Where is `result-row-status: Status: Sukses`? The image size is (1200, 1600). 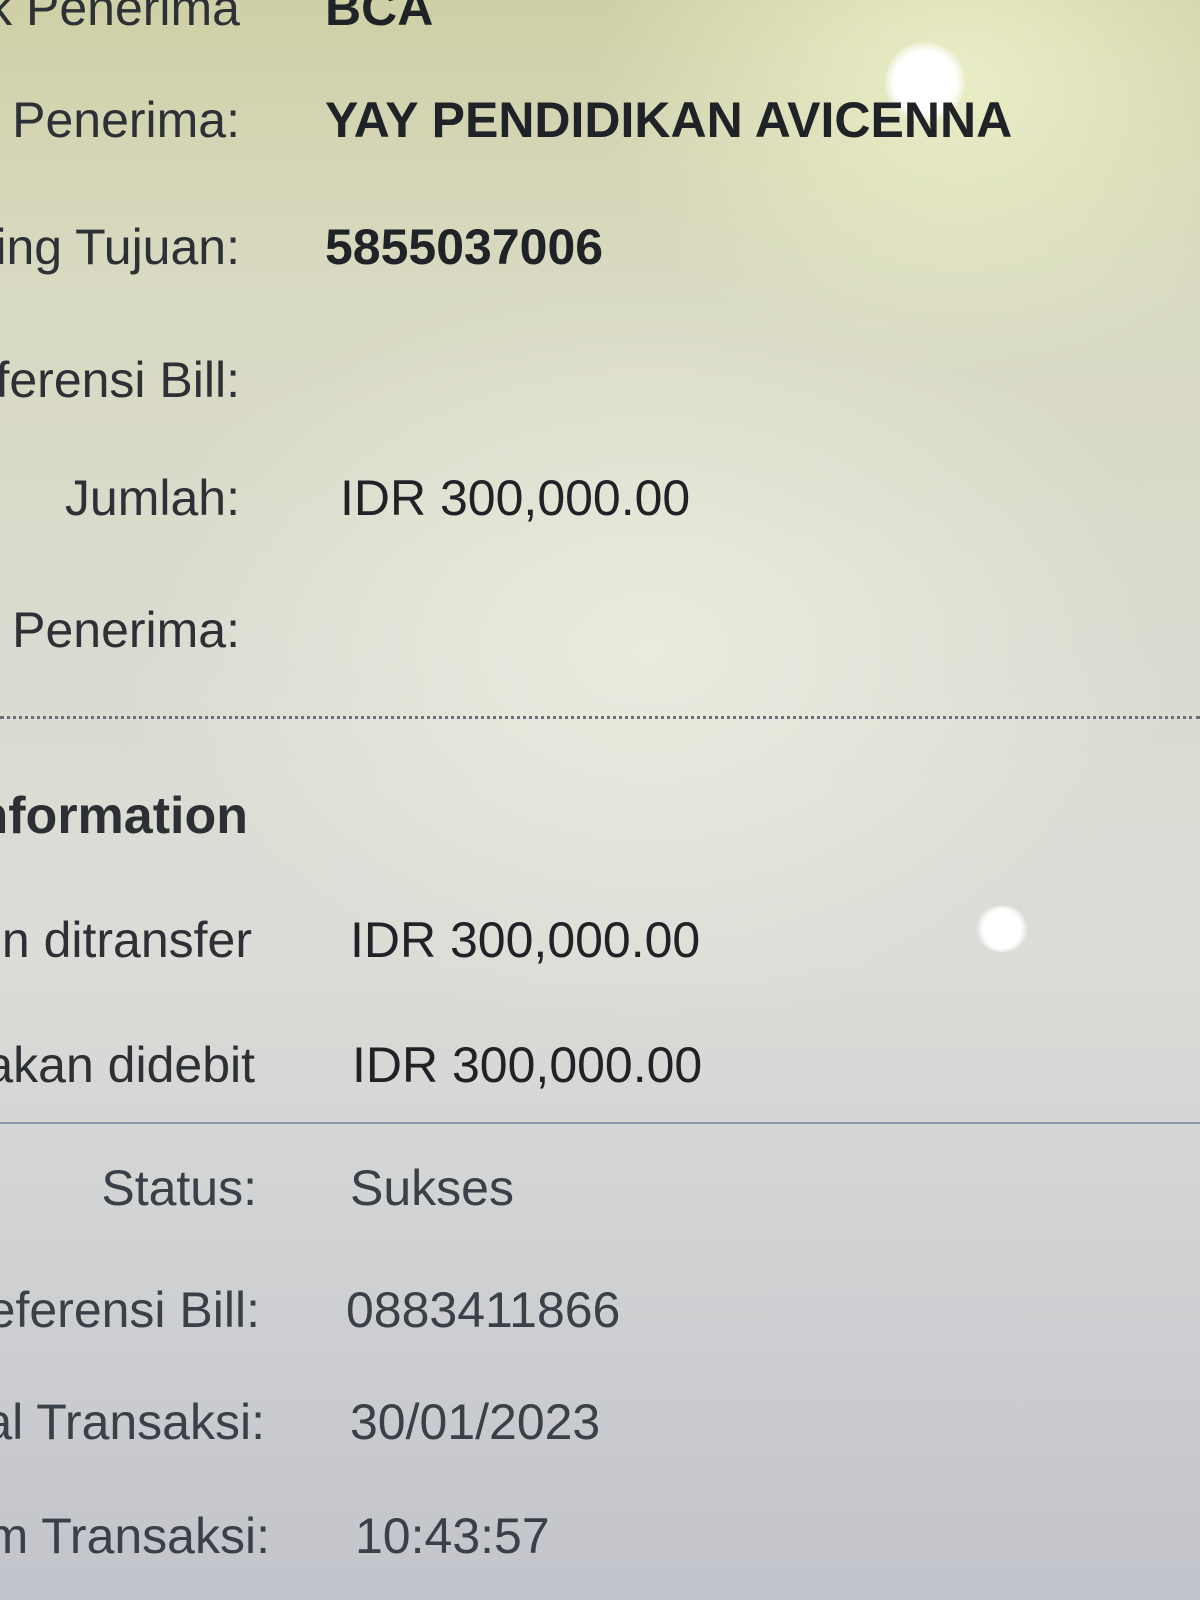
result-row-status: Status: Sukses is located at coordinates (600, 1193).